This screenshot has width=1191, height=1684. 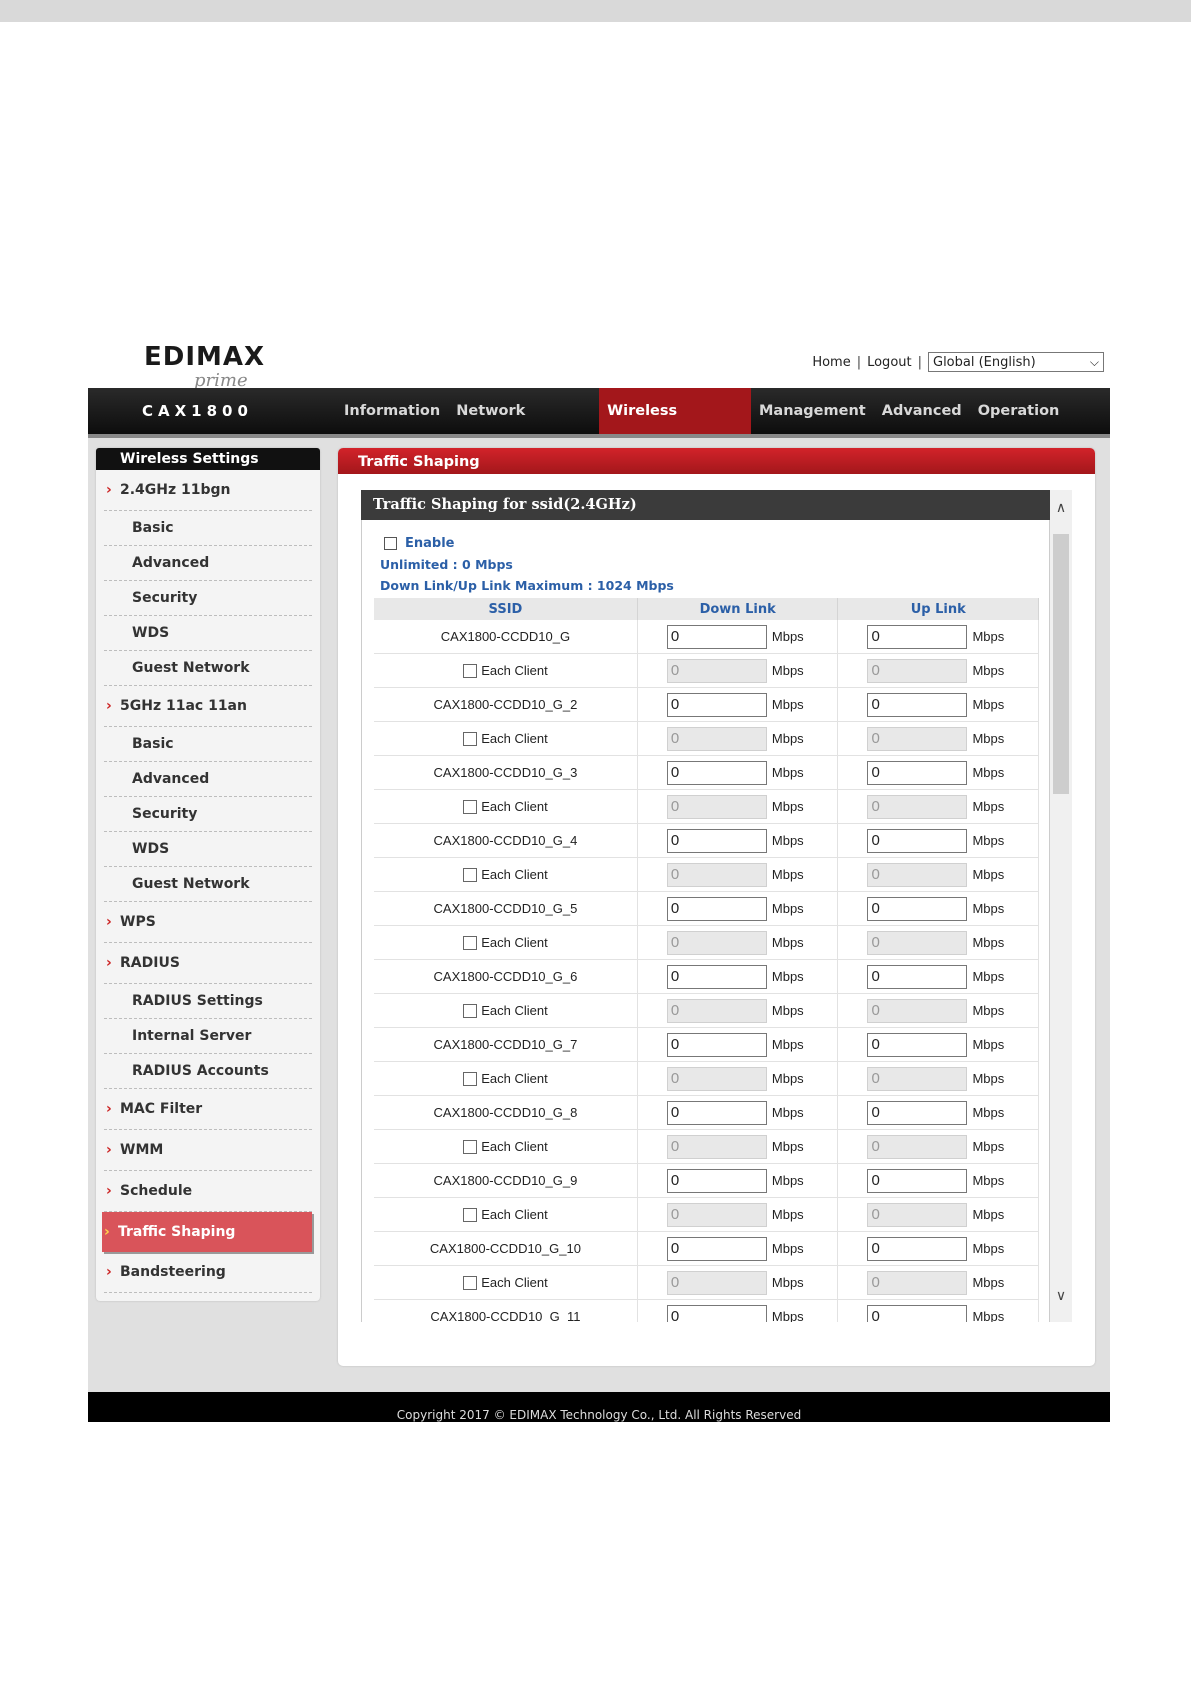 What do you see at coordinates (514, 670) in the screenshot?
I see `each-client-label: Each Client` at bounding box center [514, 670].